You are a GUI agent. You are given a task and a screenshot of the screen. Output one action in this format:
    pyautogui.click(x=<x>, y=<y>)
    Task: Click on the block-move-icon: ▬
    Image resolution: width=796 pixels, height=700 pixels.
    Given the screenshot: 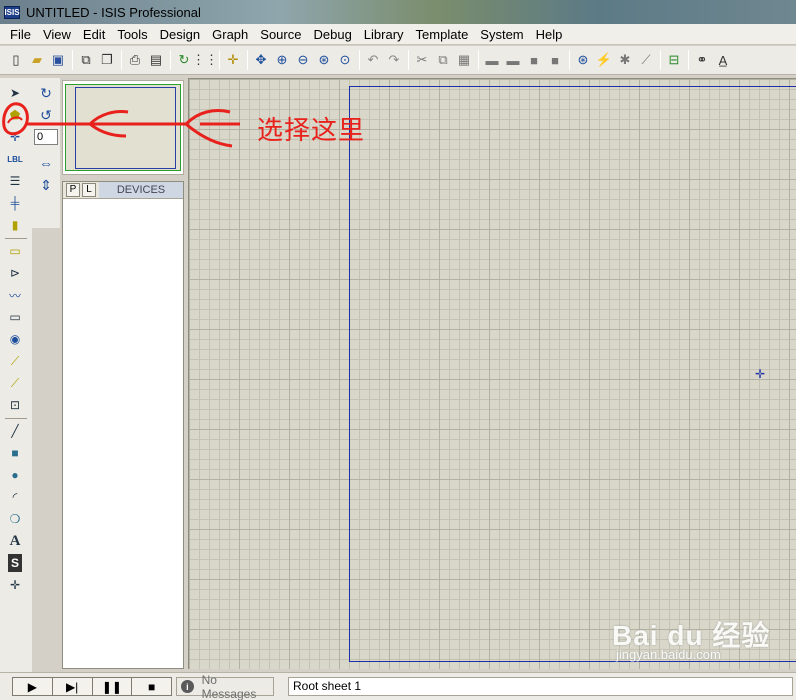 What is the action you would take?
    pyautogui.click(x=513, y=60)
    